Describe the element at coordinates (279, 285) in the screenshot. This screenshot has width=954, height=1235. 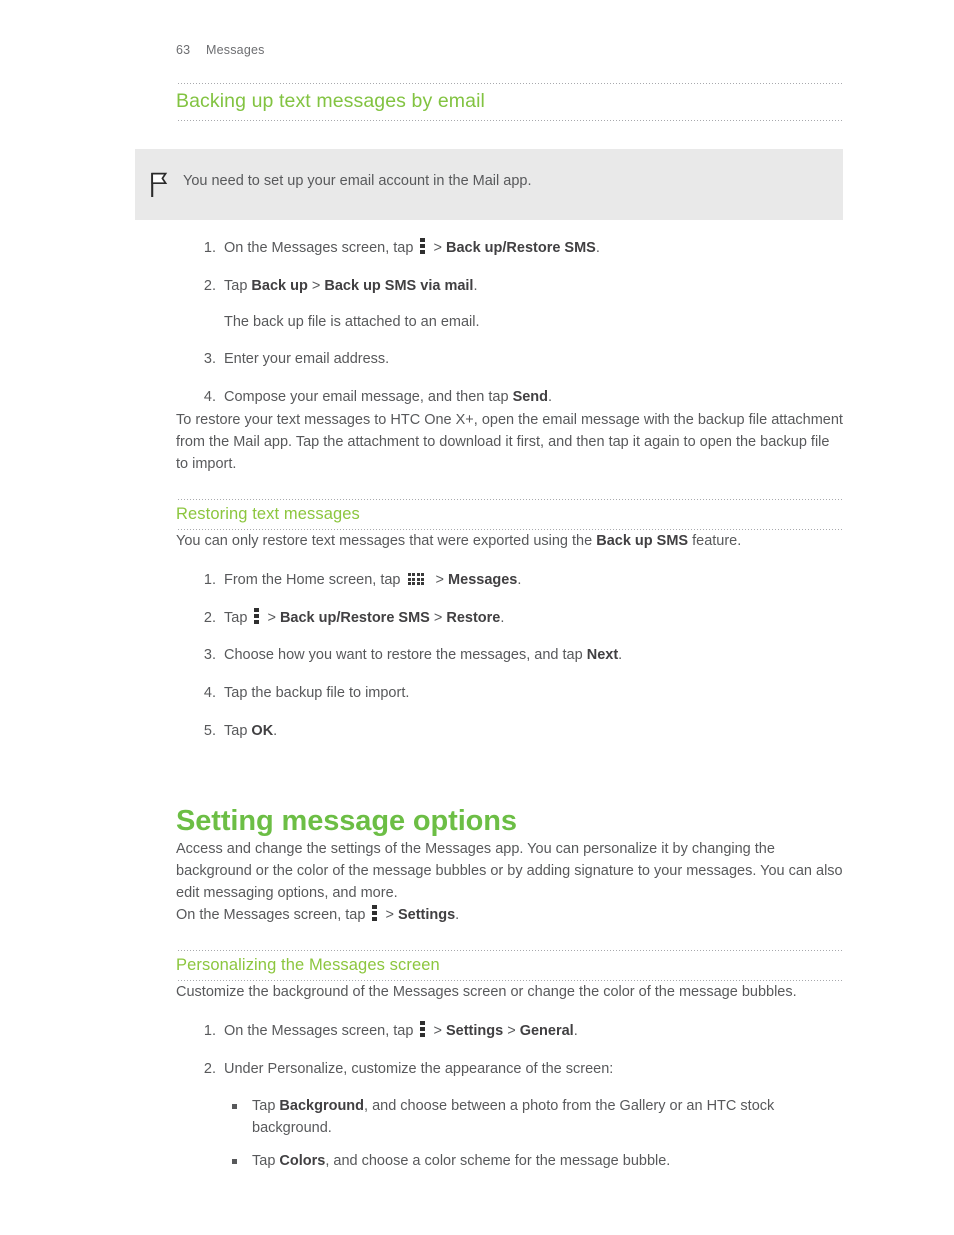
I see `ui-term: Back up` at that location.